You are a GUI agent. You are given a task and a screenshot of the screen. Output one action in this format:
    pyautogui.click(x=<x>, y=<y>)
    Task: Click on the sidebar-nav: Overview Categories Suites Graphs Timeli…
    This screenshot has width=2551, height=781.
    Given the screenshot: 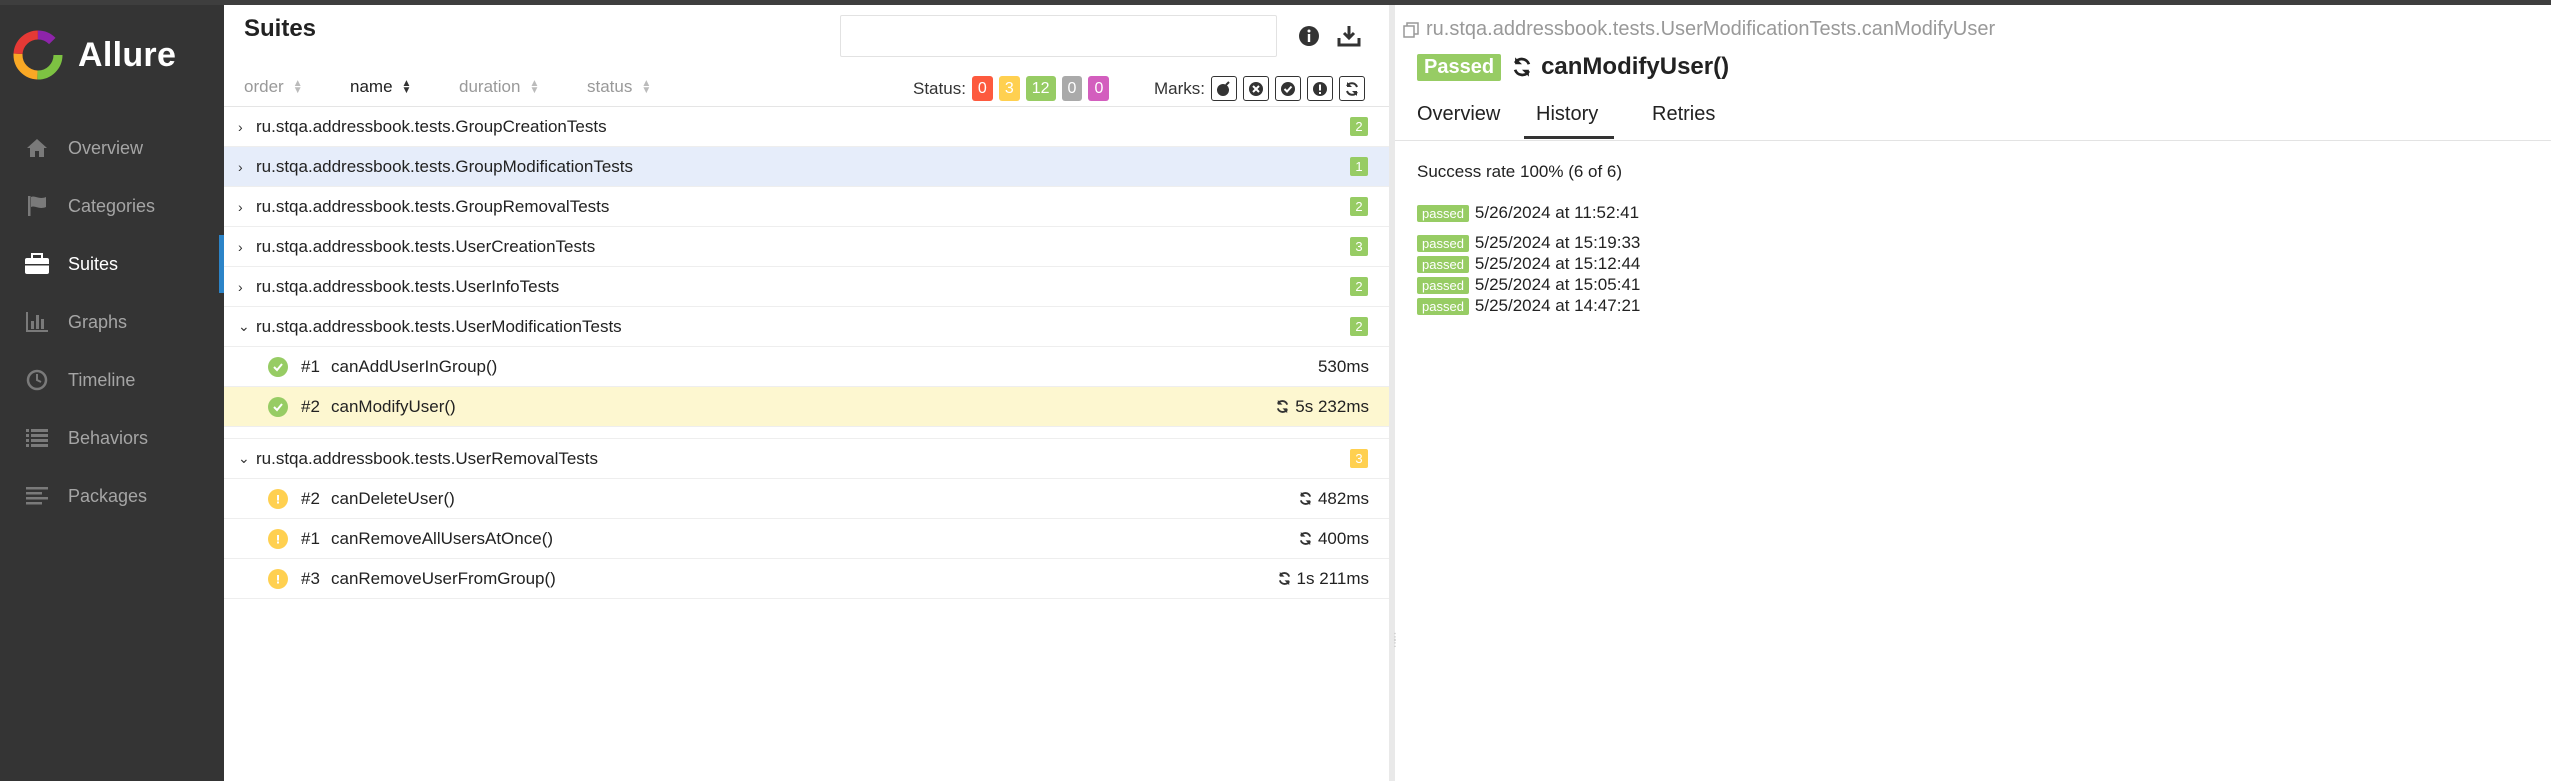 What is the action you would take?
    pyautogui.click(x=112, y=322)
    